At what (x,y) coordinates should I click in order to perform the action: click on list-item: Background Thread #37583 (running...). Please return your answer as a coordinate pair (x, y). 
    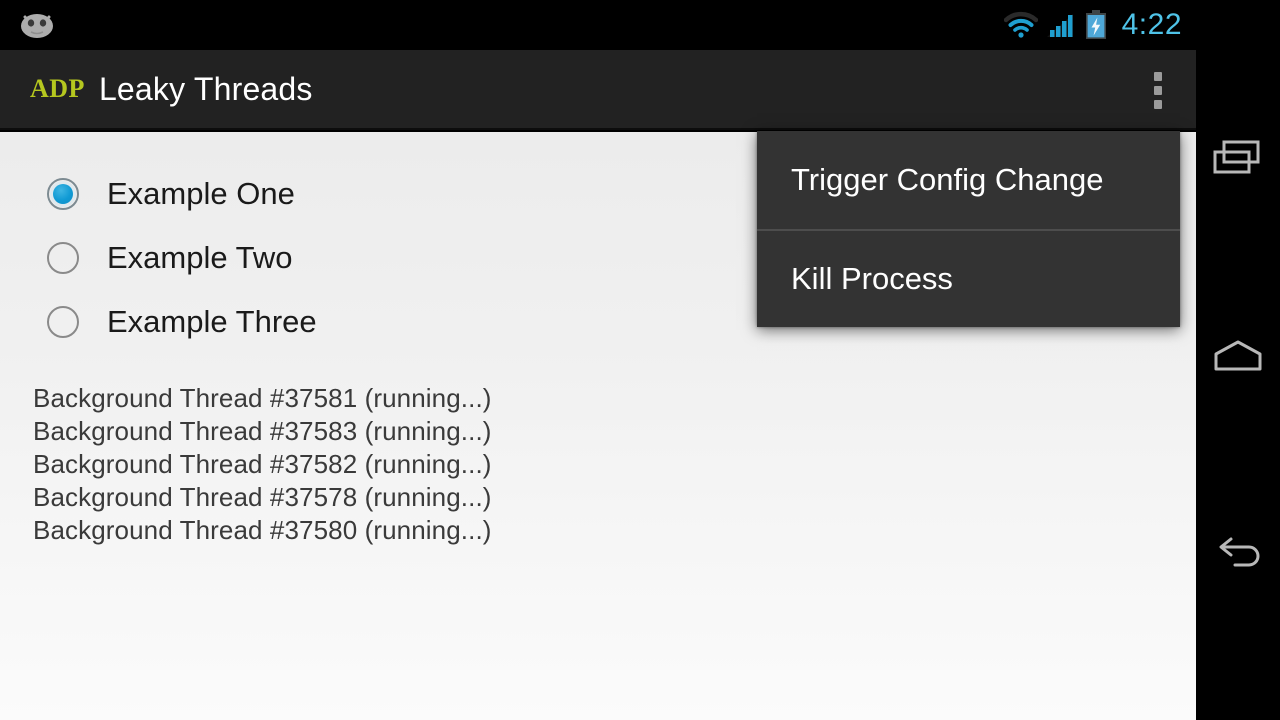
    Looking at the image, I should click on (262, 431).